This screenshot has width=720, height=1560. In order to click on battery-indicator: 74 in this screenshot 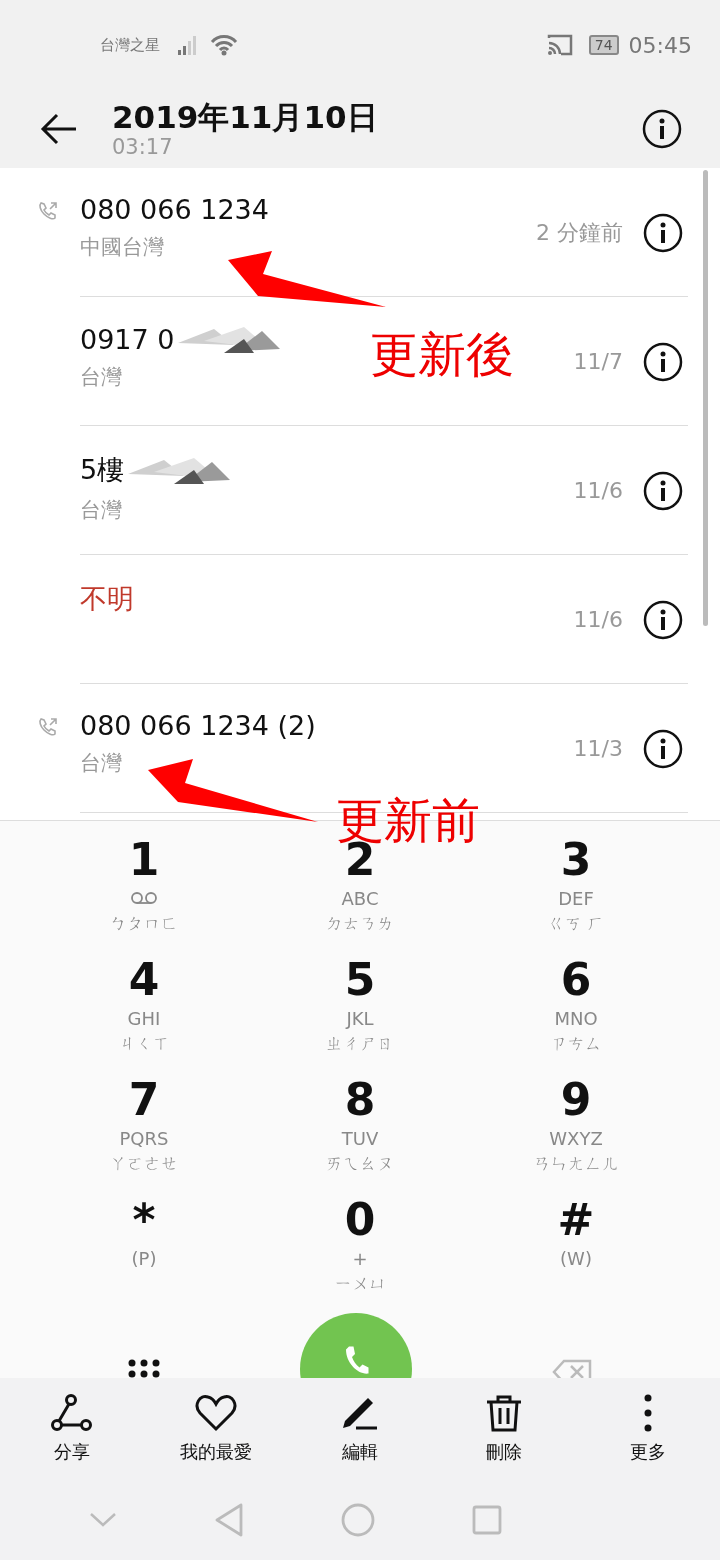, I will do `click(603, 45)`.